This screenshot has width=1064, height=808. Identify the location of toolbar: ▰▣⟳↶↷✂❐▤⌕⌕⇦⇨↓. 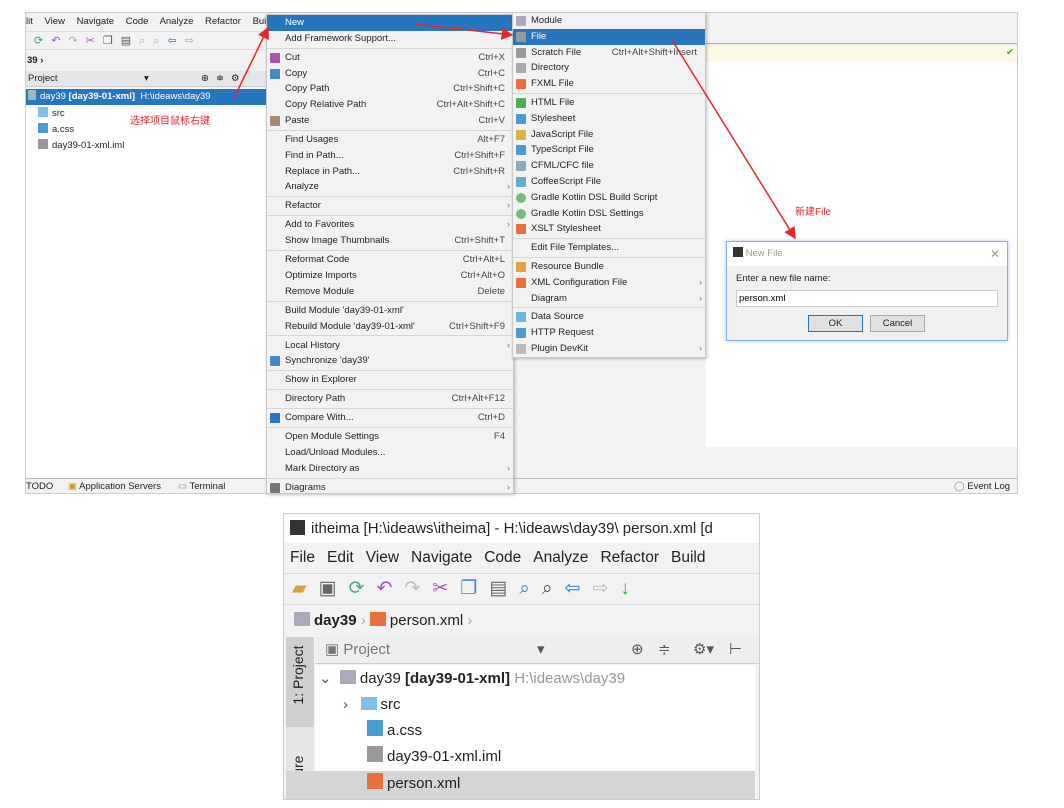
(521, 589).